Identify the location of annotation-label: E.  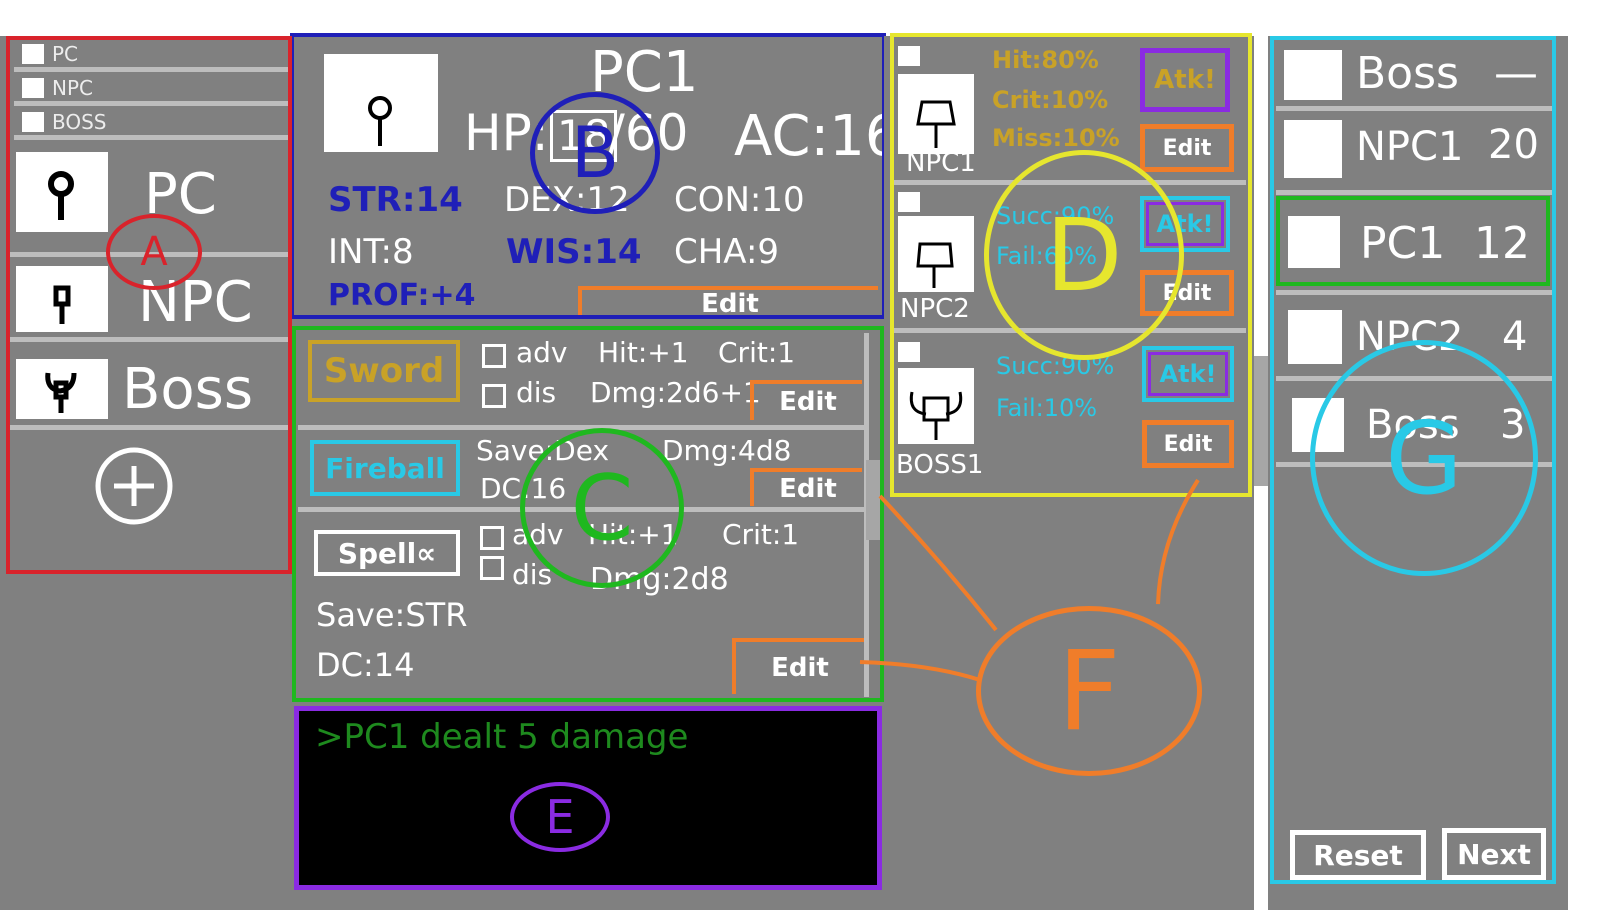
(560, 817).